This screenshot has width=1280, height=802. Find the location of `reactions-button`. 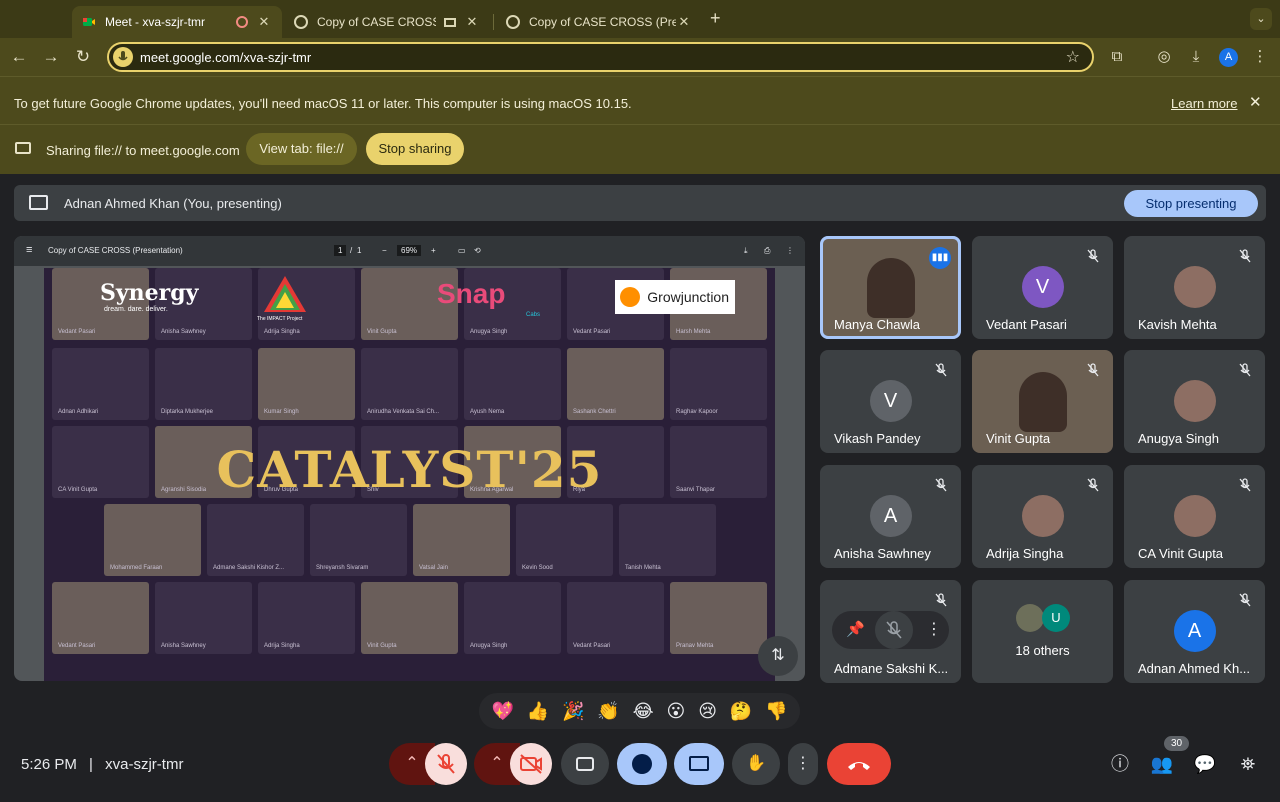

reactions-button is located at coordinates (642, 764).